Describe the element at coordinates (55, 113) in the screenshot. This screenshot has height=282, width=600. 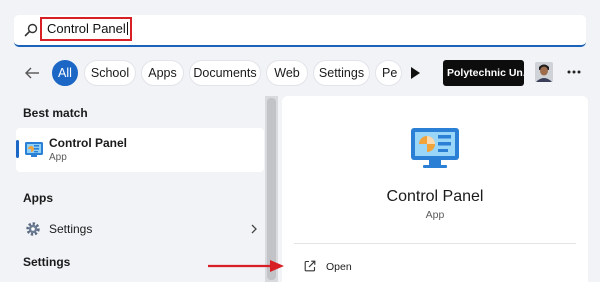
I see `best-match-heading: Best match` at that location.